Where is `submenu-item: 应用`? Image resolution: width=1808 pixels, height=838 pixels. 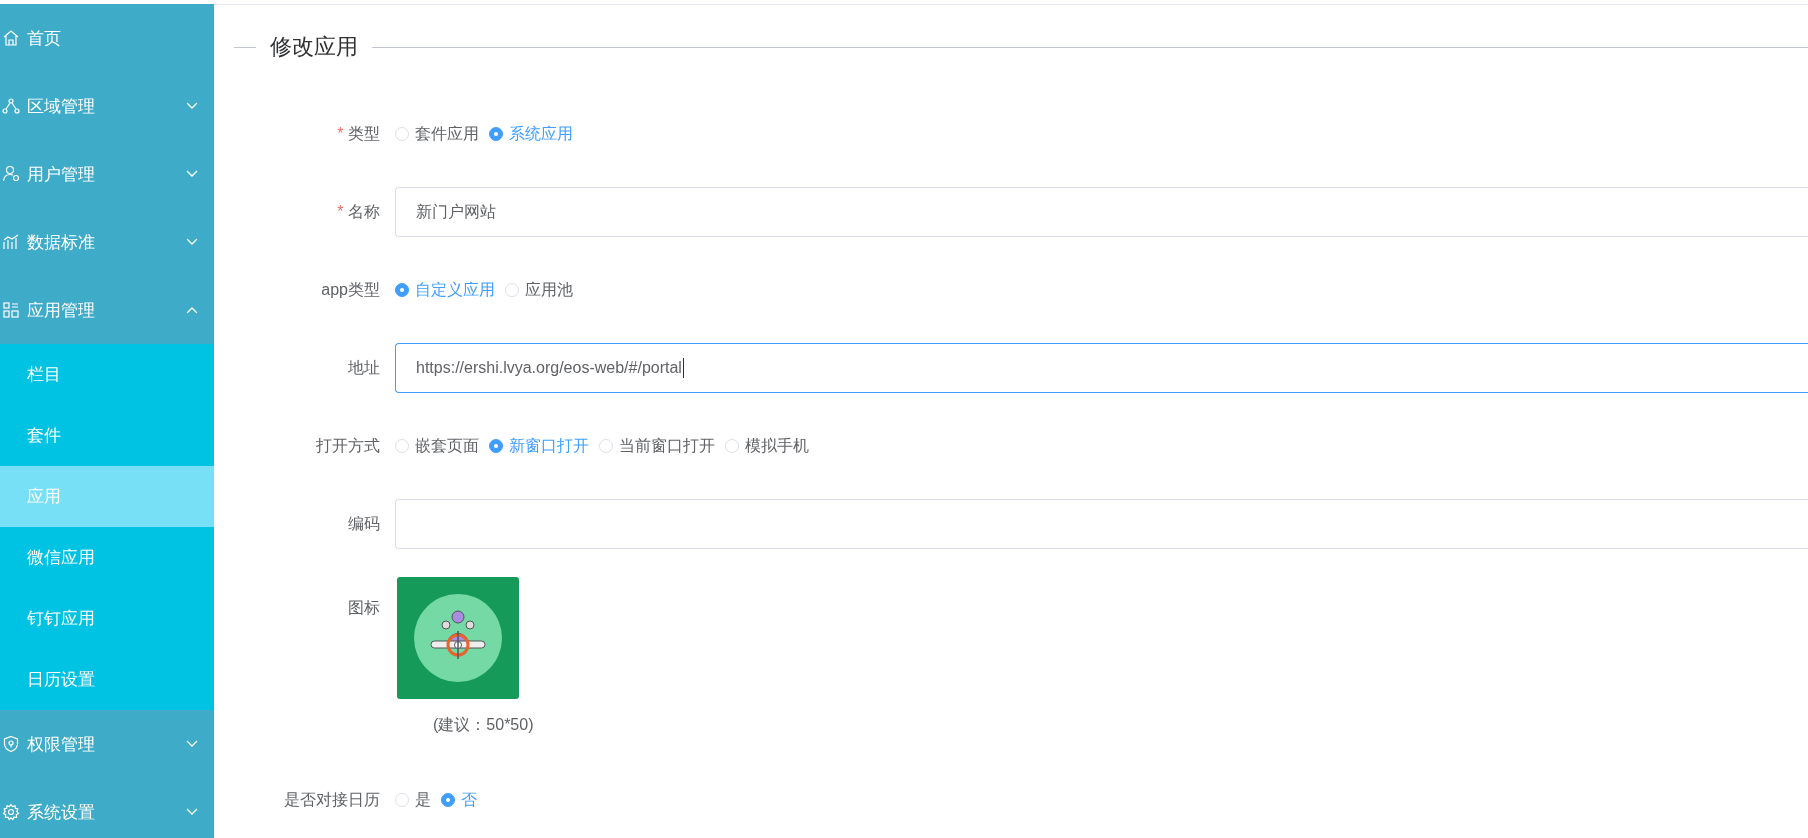 submenu-item: 应用 is located at coordinates (107, 496).